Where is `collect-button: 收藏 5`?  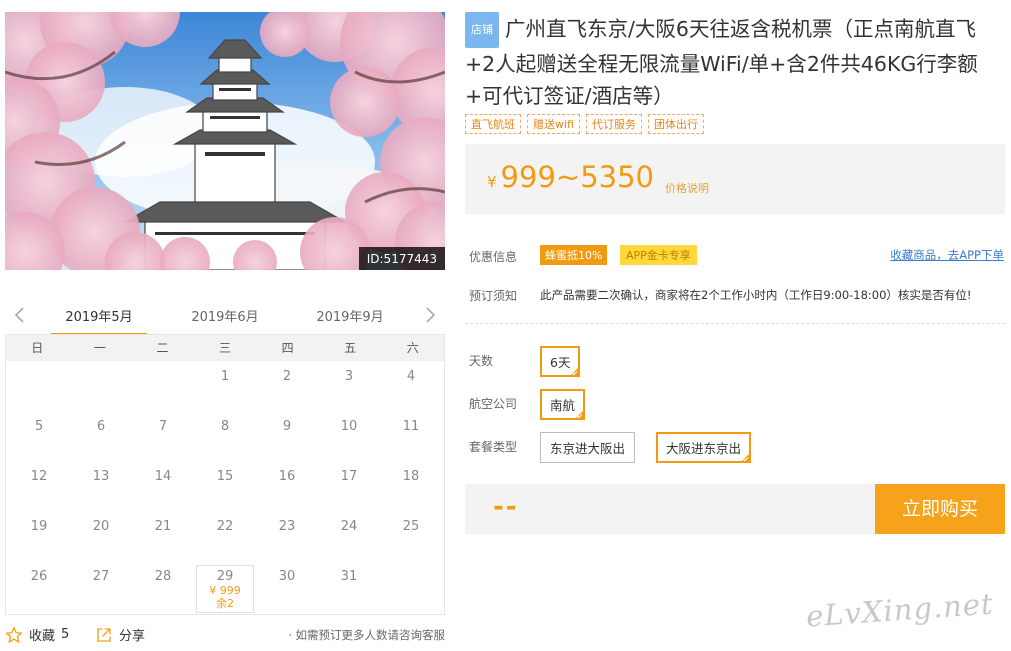 collect-button: 收藏 5 is located at coordinates (37, 634).